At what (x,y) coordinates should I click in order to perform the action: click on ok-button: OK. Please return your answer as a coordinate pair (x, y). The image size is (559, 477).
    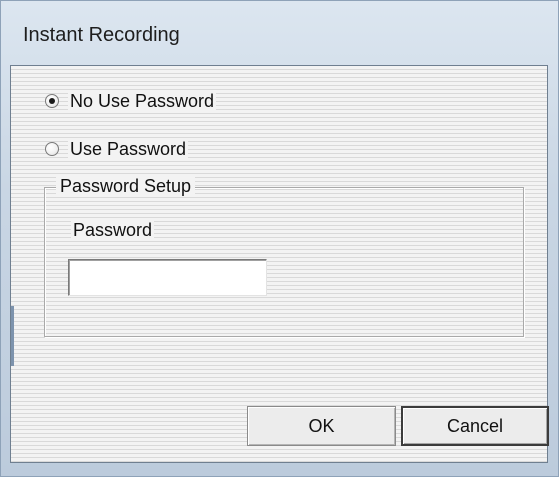
    Looking at the image, I should click on (321, 426).